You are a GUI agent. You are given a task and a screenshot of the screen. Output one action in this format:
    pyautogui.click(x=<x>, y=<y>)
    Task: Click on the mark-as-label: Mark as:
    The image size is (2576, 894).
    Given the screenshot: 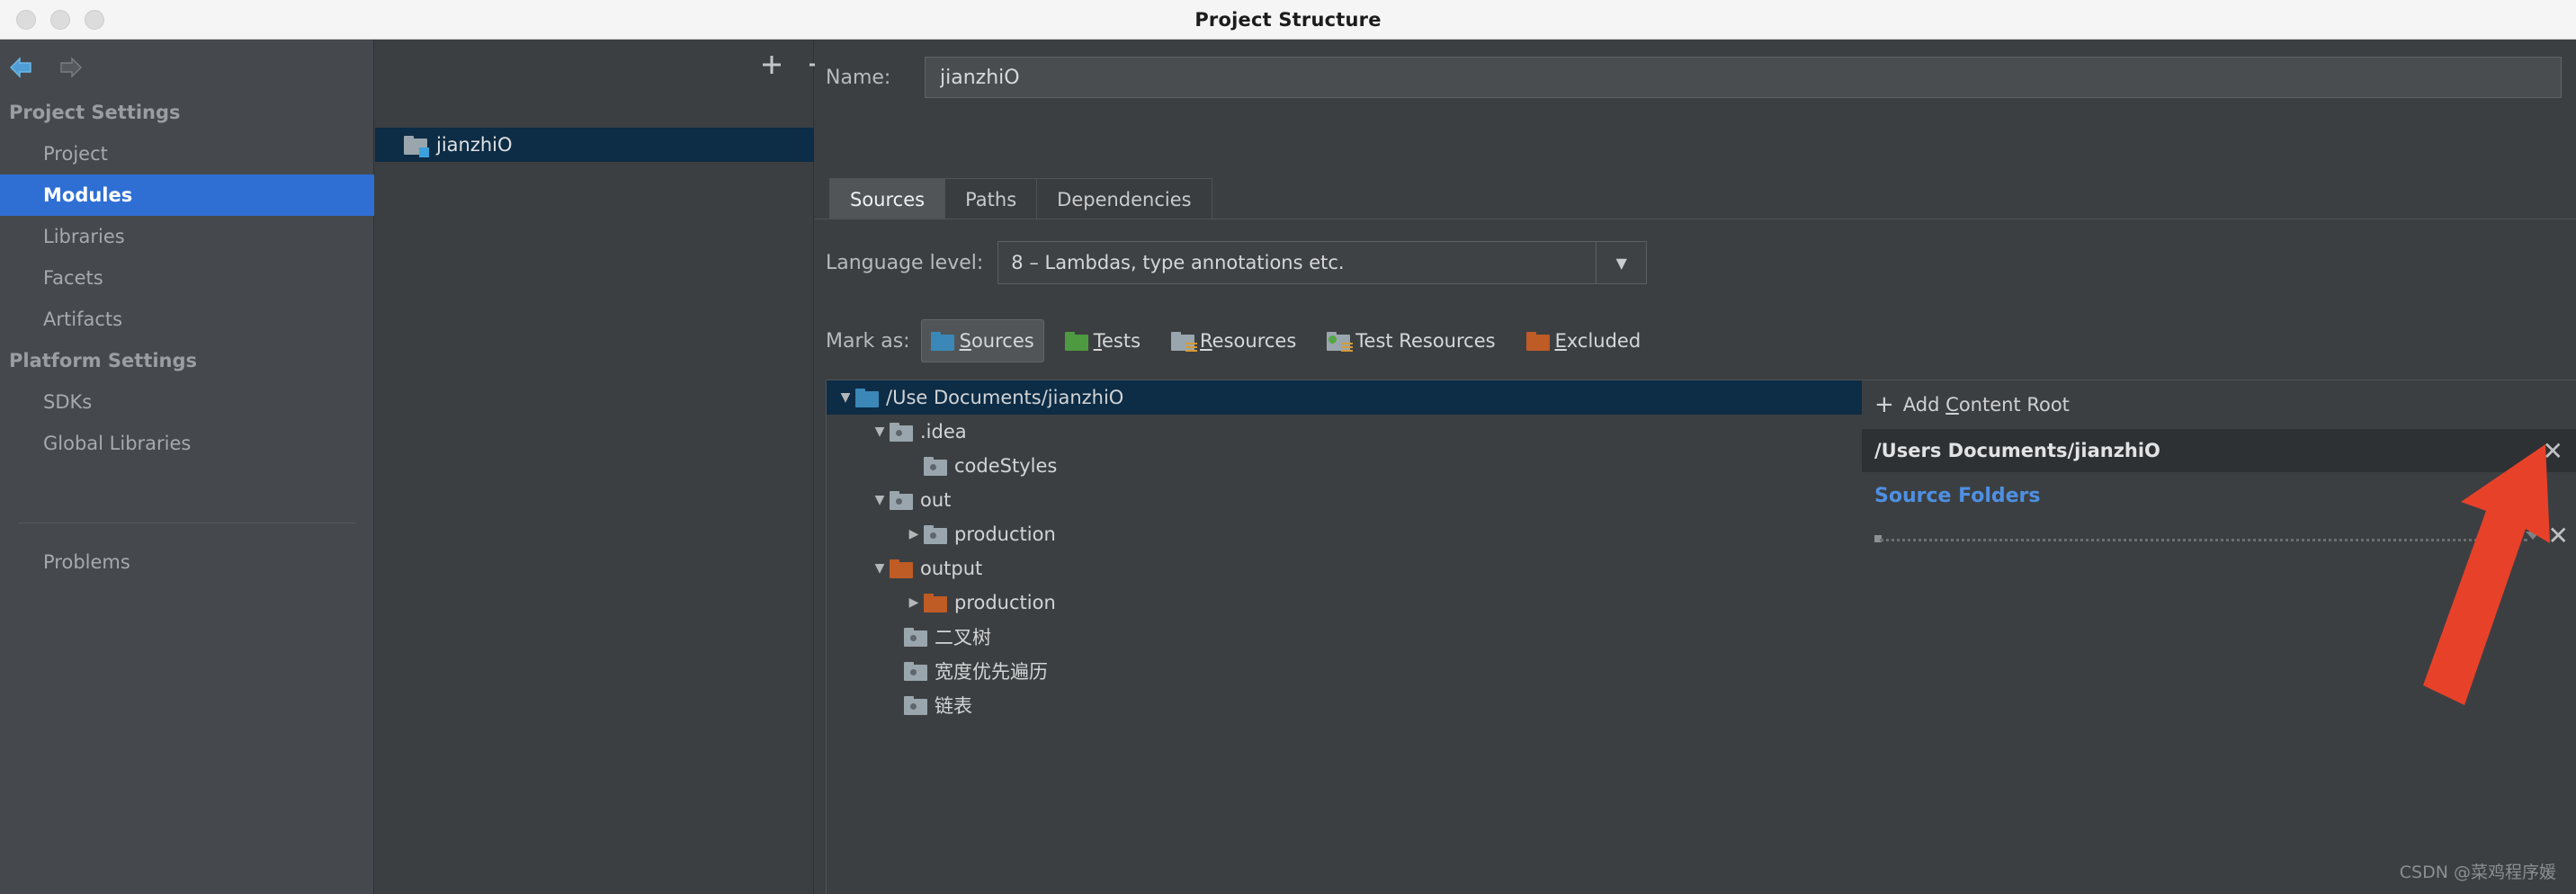 What is the action you would take?
    pyautogui.click(x=868, y=341)
    